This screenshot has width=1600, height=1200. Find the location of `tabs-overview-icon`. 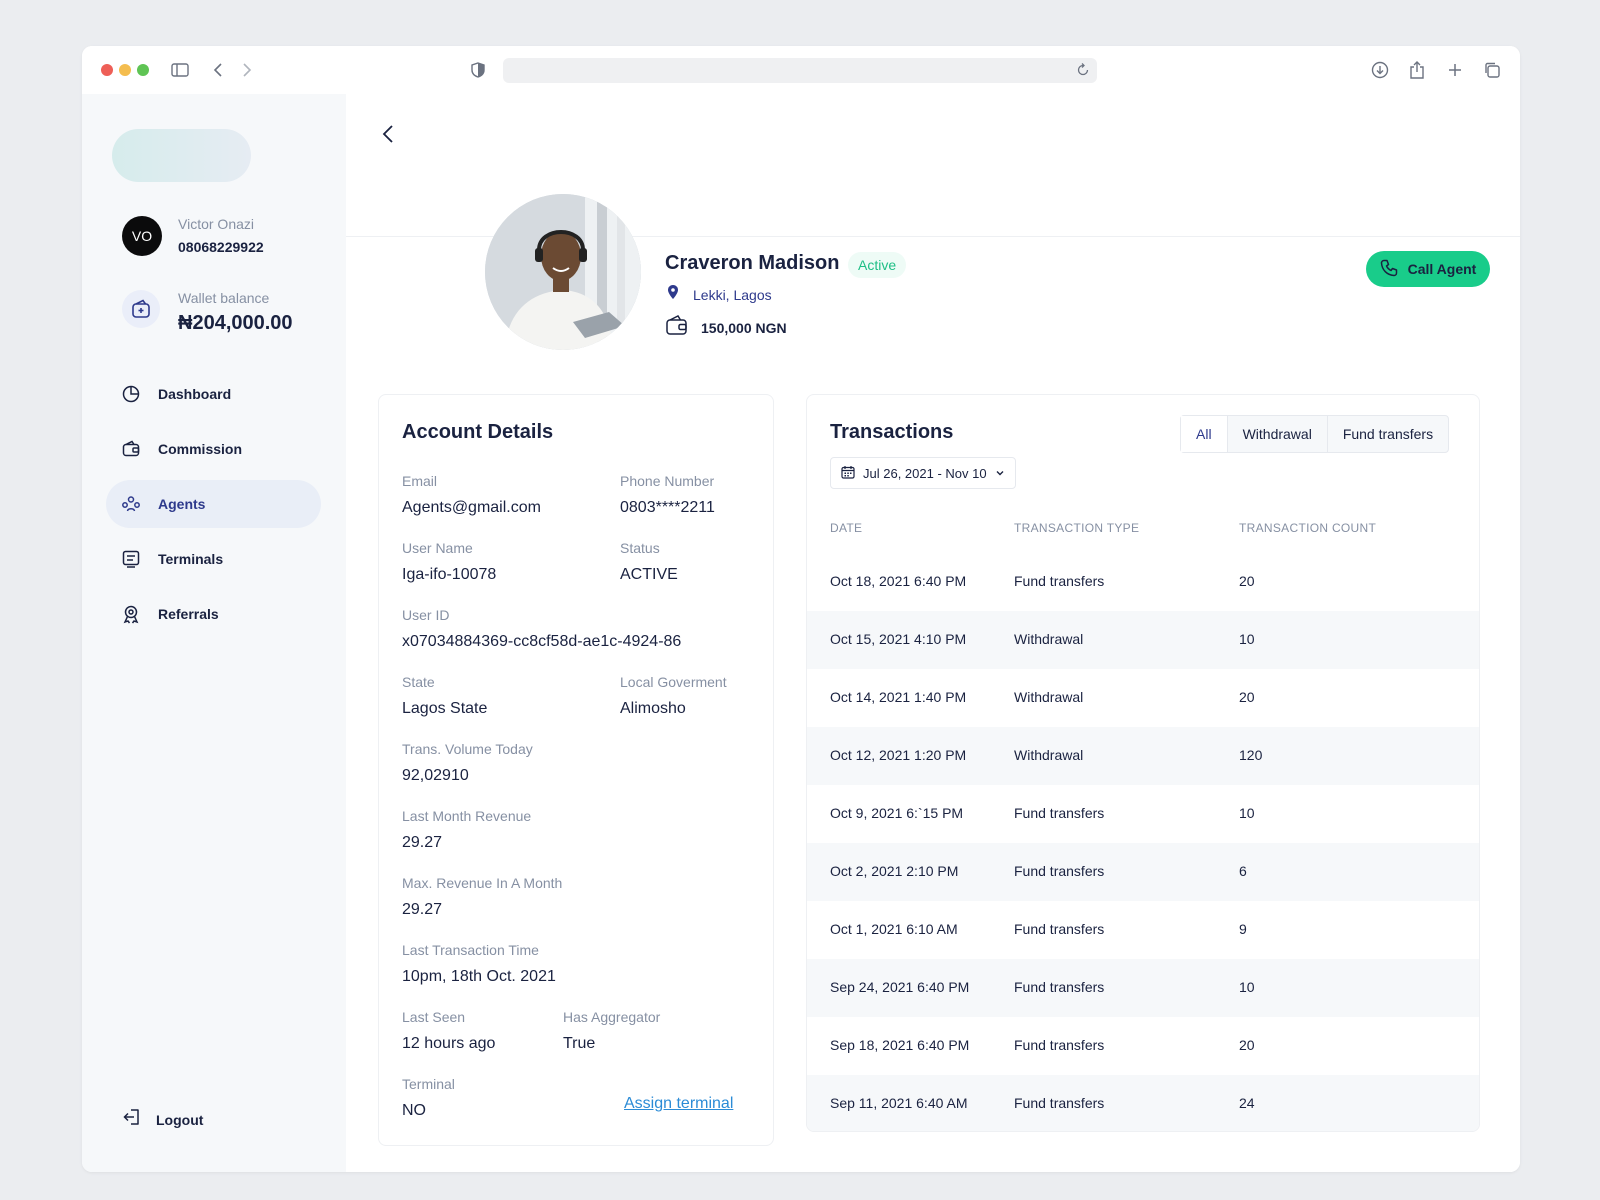

tabs-overview-icon is located at coordinates (1492, 70).